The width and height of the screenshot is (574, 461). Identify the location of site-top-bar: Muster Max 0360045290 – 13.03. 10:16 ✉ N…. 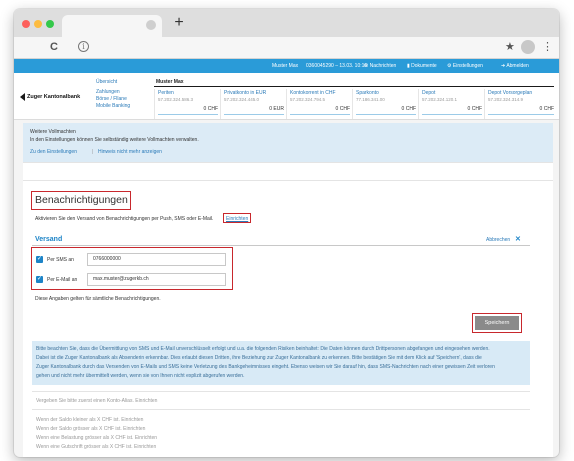
(286, 66).